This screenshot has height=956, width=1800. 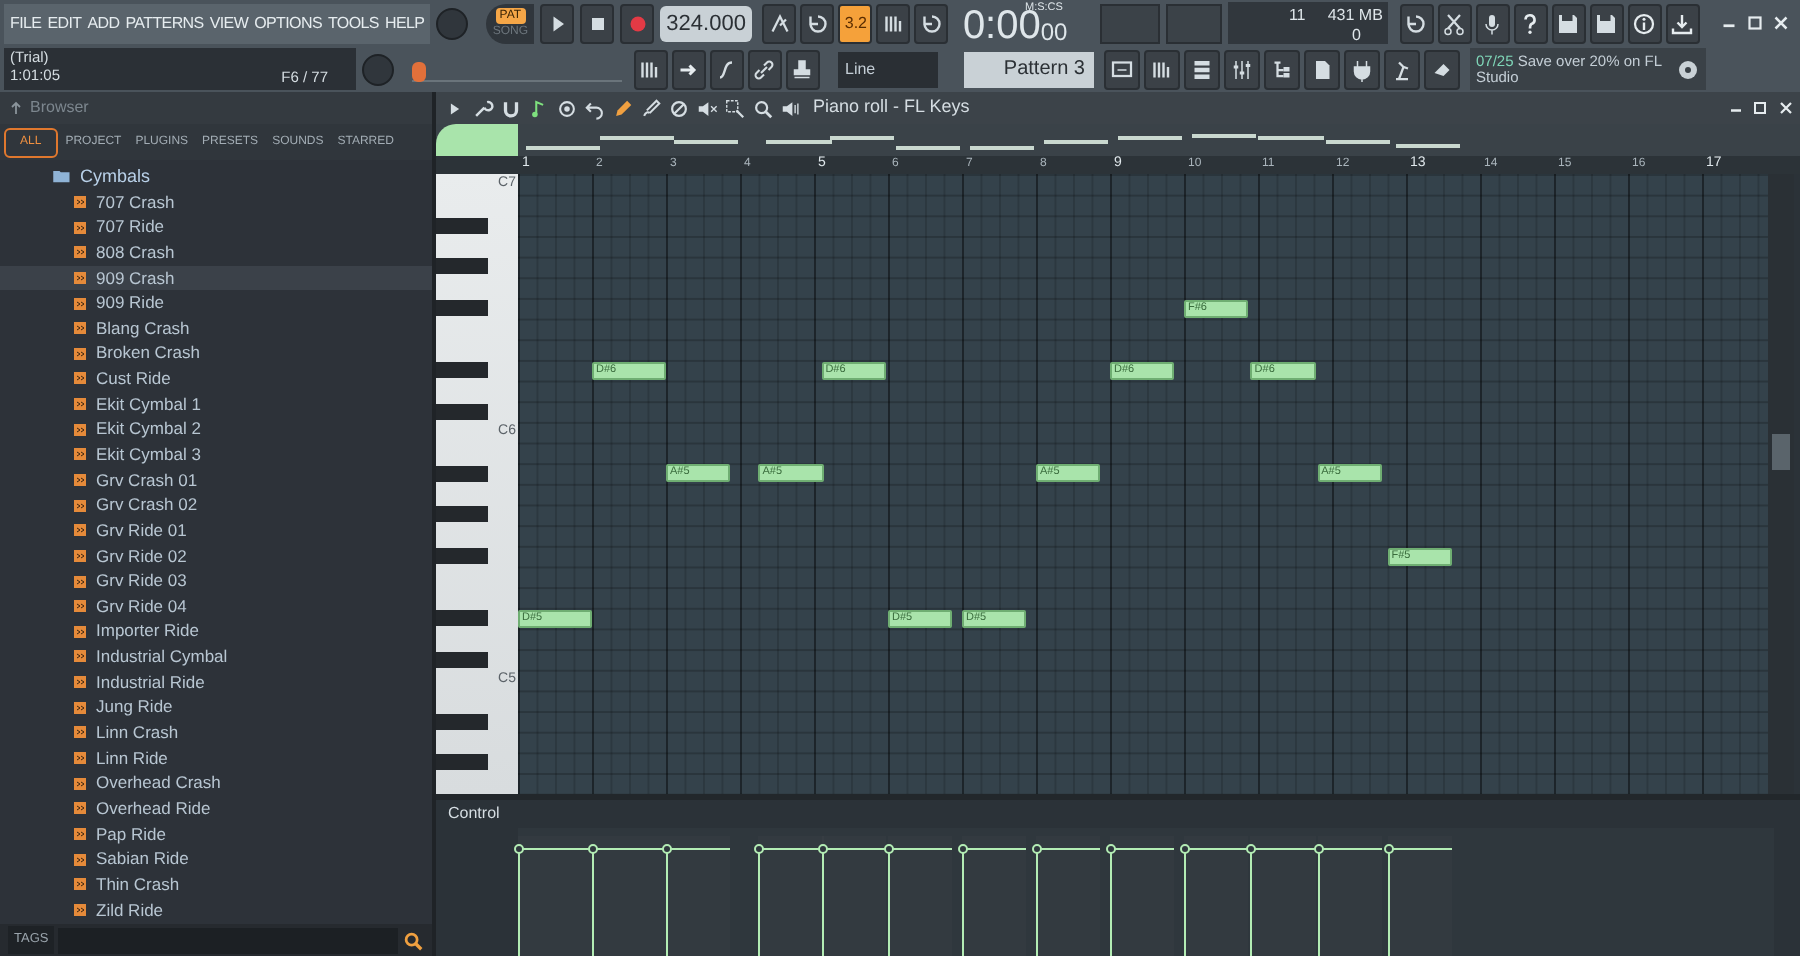 What do you see at coordinates (133, 379) in the screenshot?
I see `file-name: Cust Ride` at bounding box center [133, 379].